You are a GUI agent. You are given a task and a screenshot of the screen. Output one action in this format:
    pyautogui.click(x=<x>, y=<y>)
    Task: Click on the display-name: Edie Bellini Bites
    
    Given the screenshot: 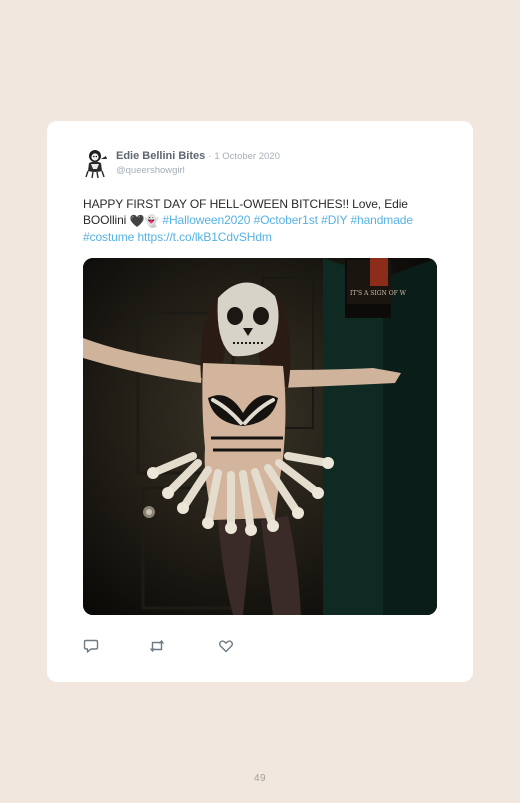 What is the action you would take?
    pyautogui.click(x=160, y=156)
    